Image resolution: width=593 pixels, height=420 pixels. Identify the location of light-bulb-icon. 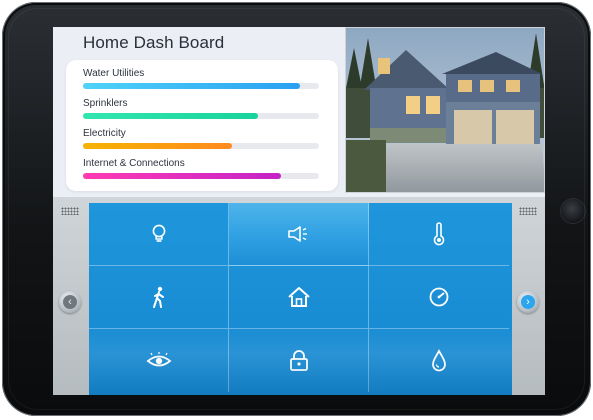
(158, 233).